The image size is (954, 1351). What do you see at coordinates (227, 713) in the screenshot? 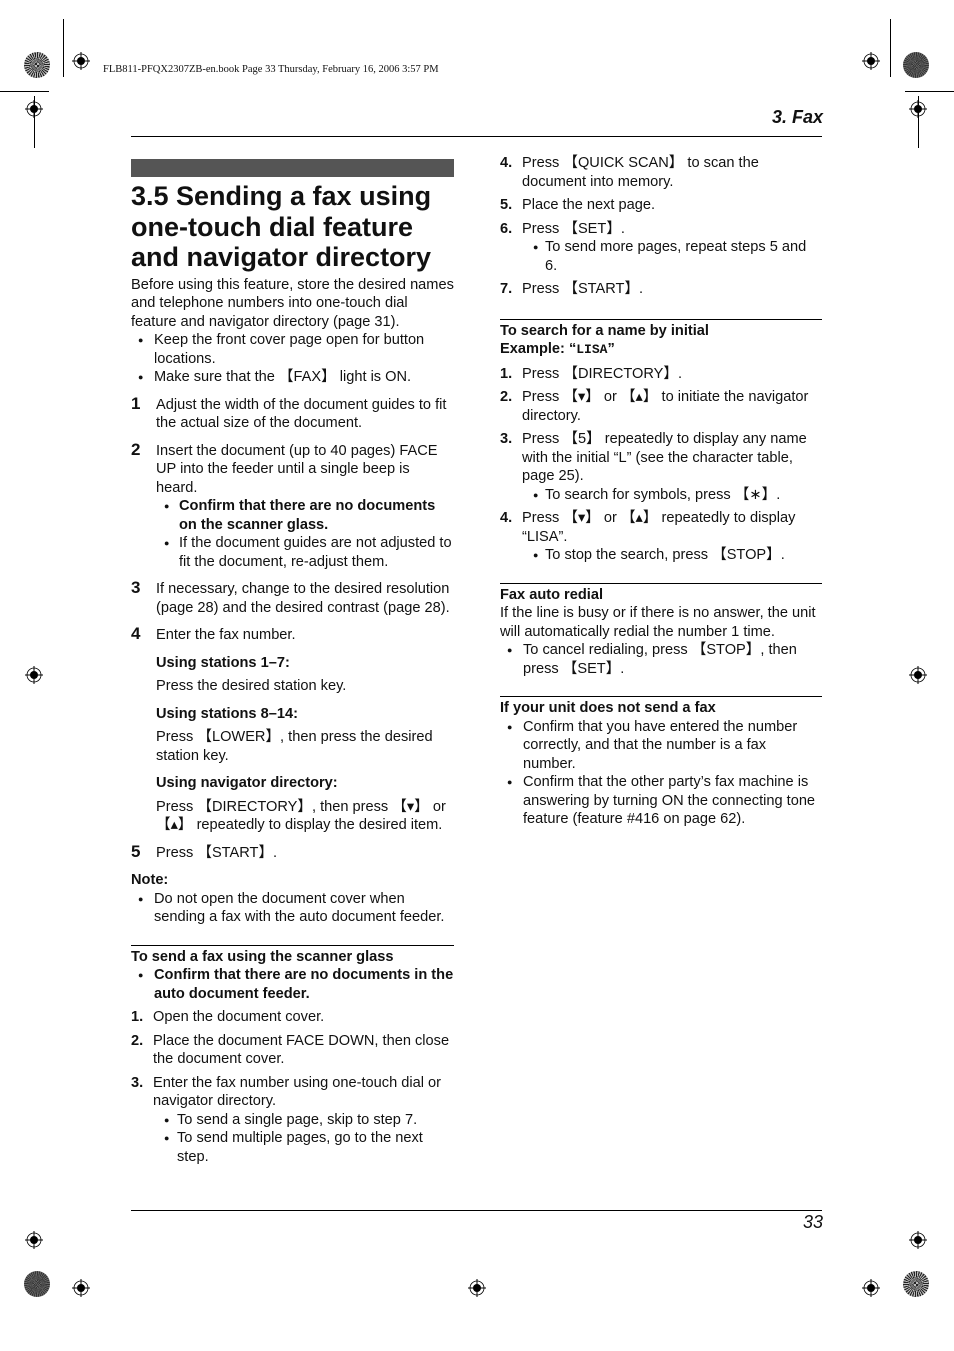
I see `substep-heading: Using stations 8–14:` at bounding box center [227, 713].